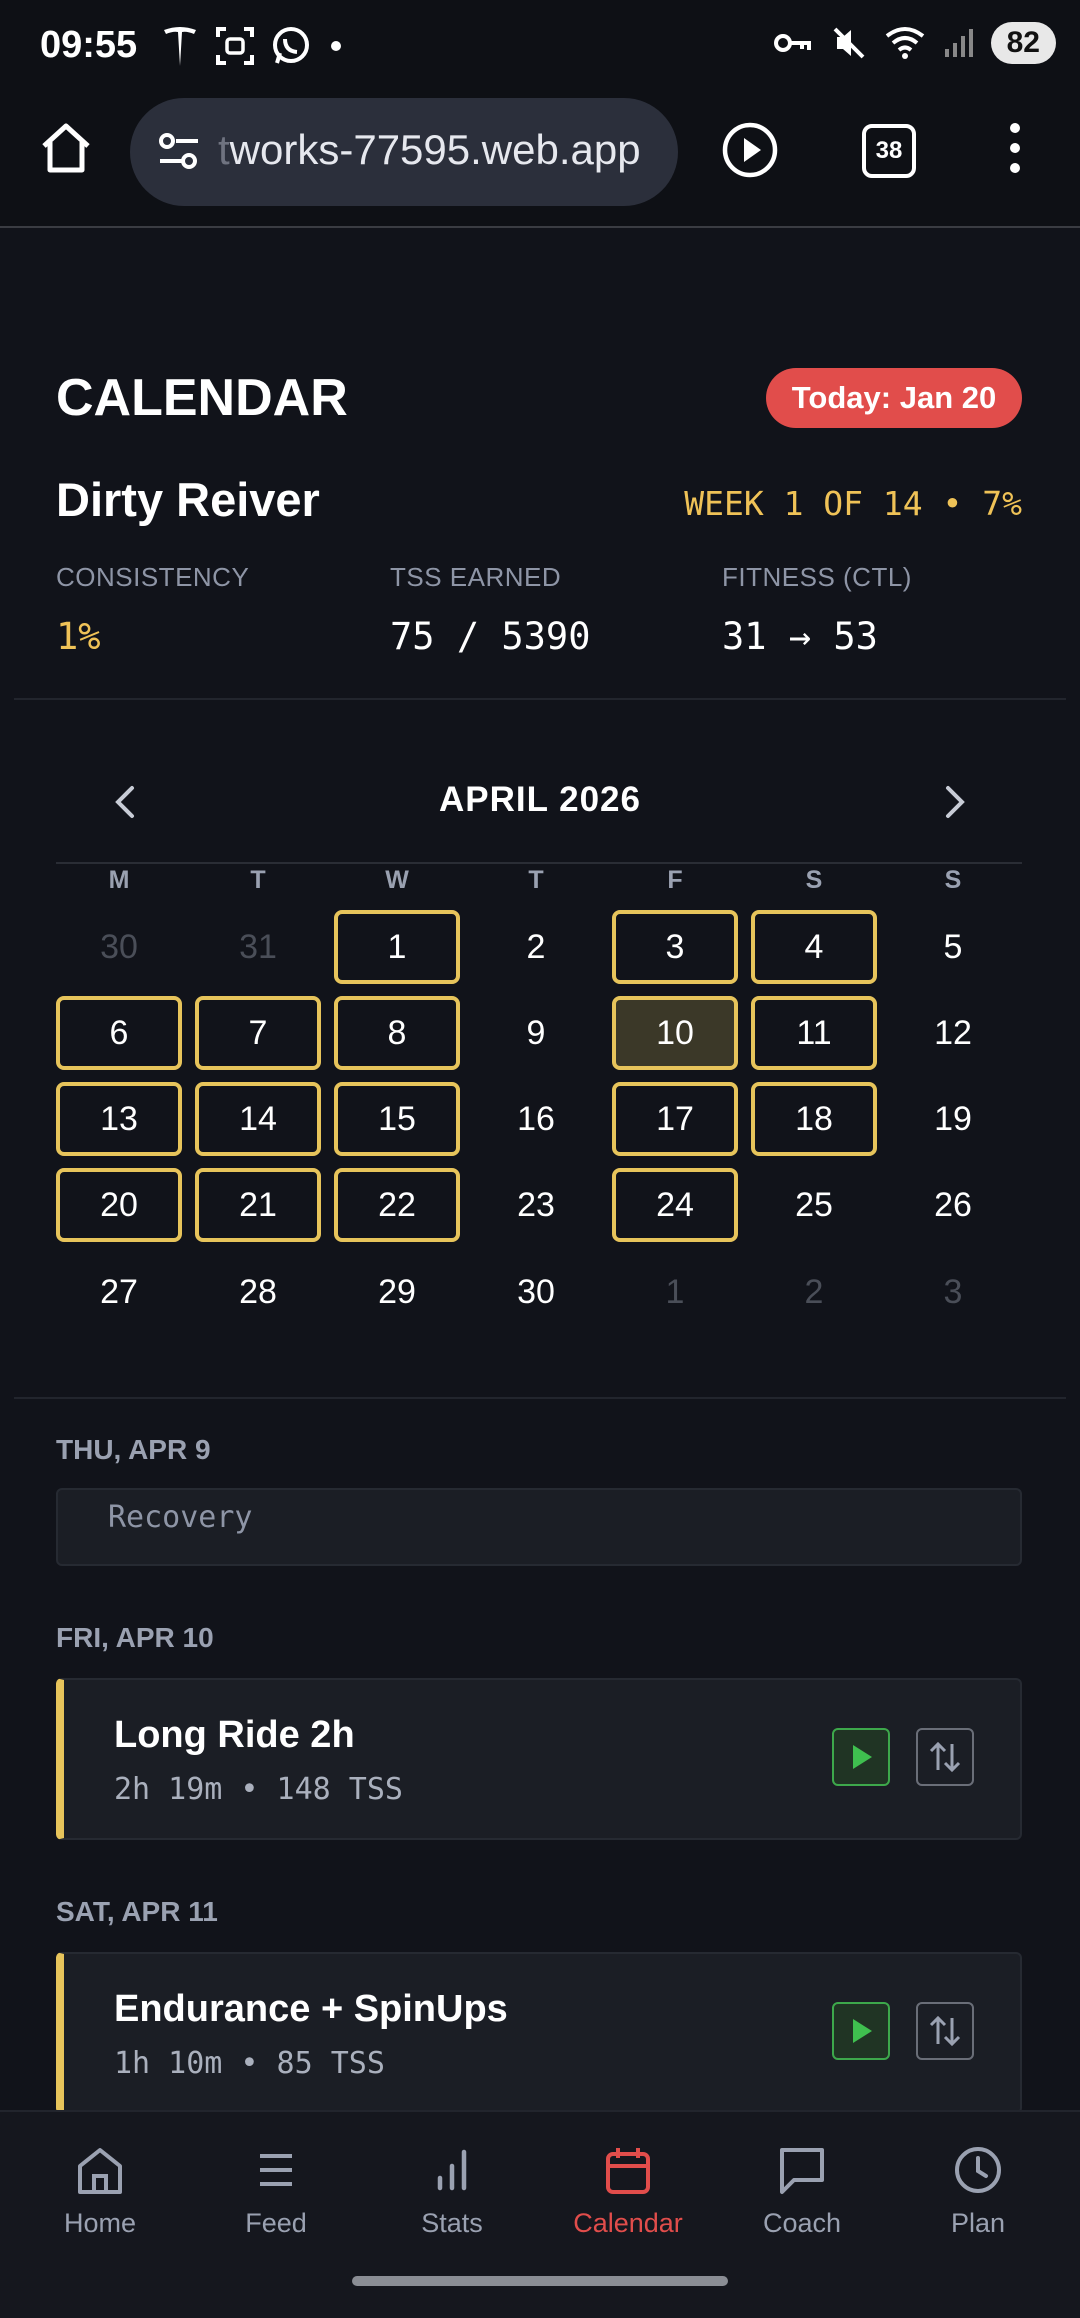 The image size is (1080, 2318). What do you see at coordinates (540, 2214) in the screenshot?
I see `bottom-nav: Home Feed Stats Calendar Coach Plan` at bounding box center [540, 2214].